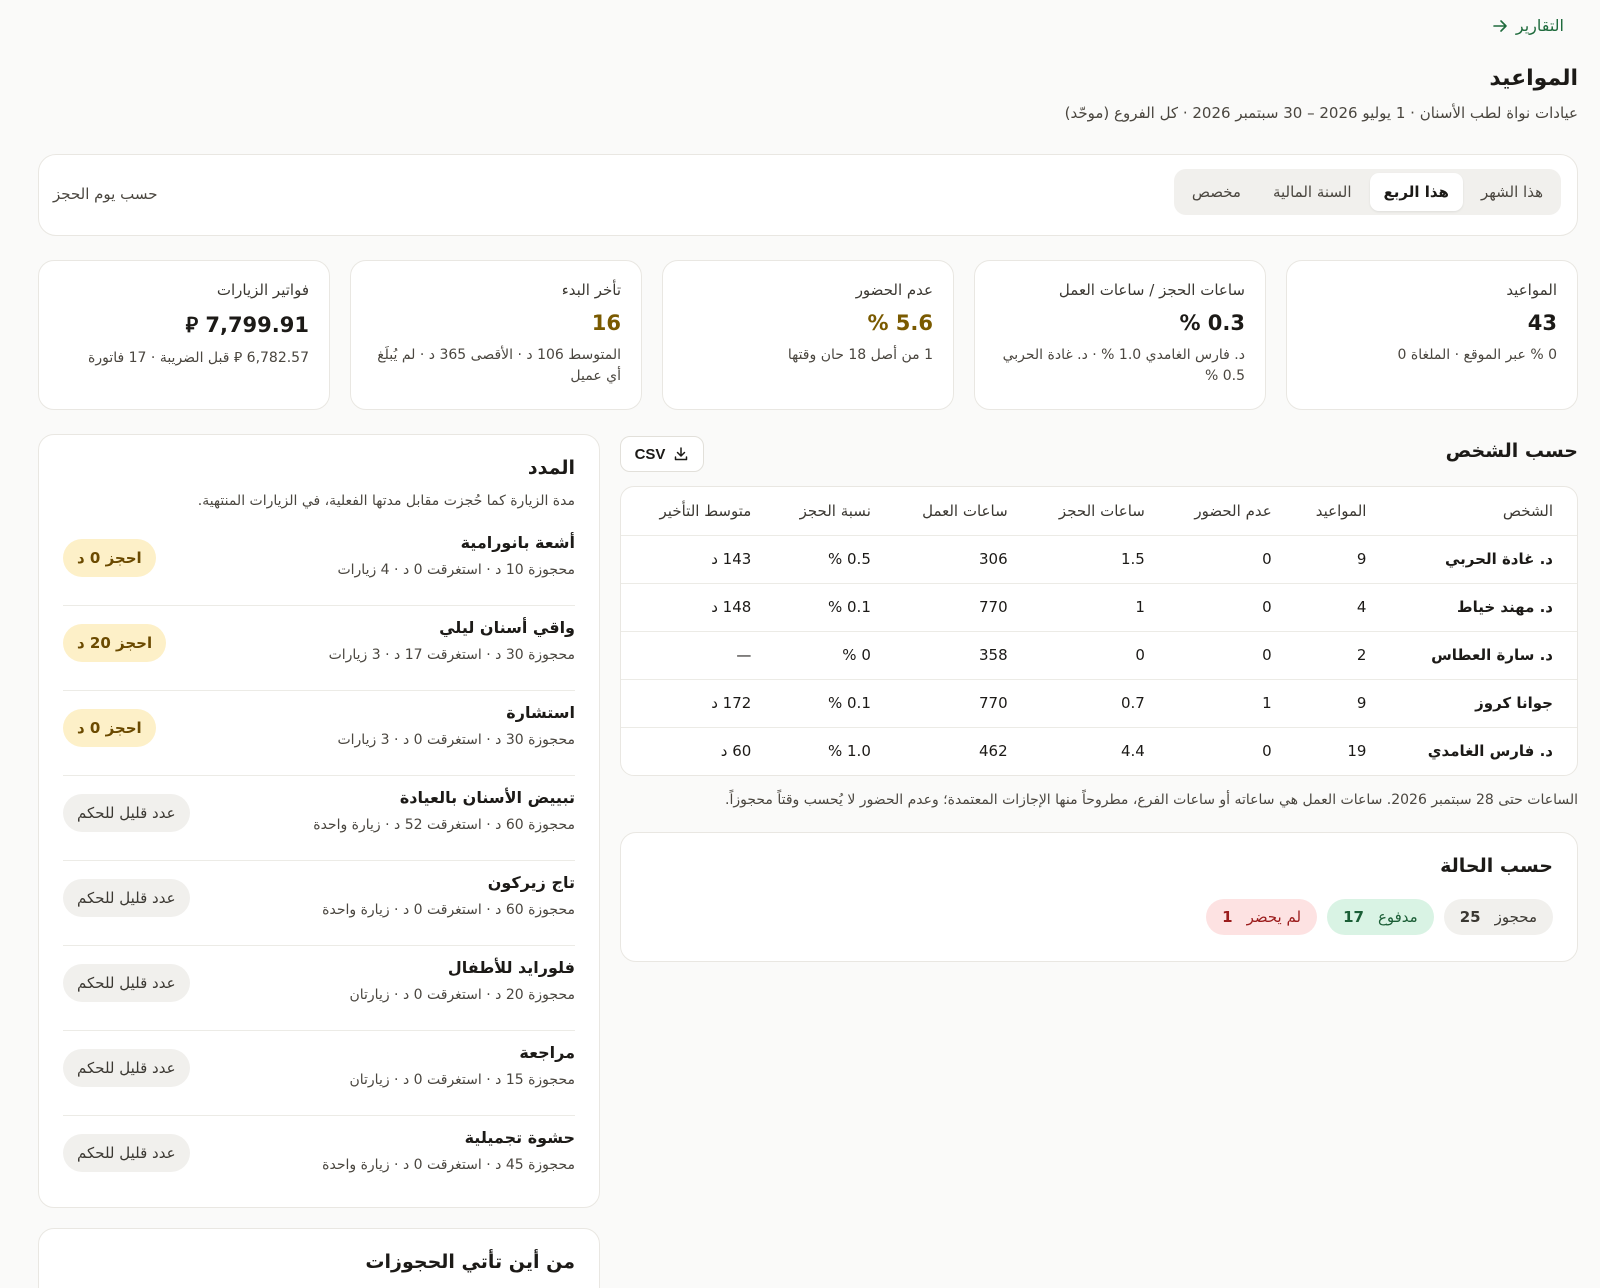  Describe the element at coordinates (591, 290) in the screenshot. I see `kpi-label: تأخر البدء` at that location.